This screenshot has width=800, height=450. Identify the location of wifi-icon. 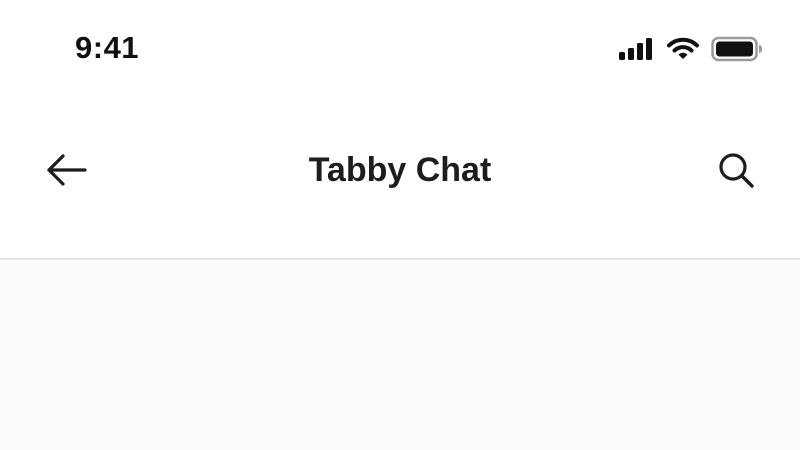
(683, 49).